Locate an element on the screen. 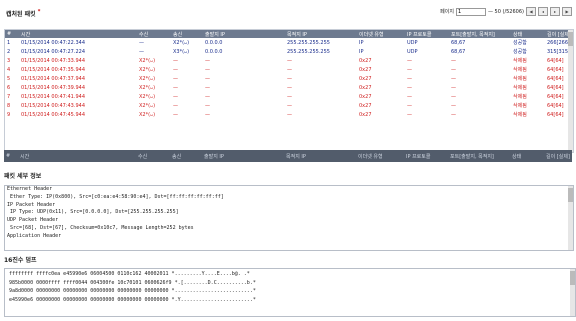 This screenshot has height=321, width=576. cell-time: 01/15/2014 00:47:27.224 is located at coordinates (53, 51).